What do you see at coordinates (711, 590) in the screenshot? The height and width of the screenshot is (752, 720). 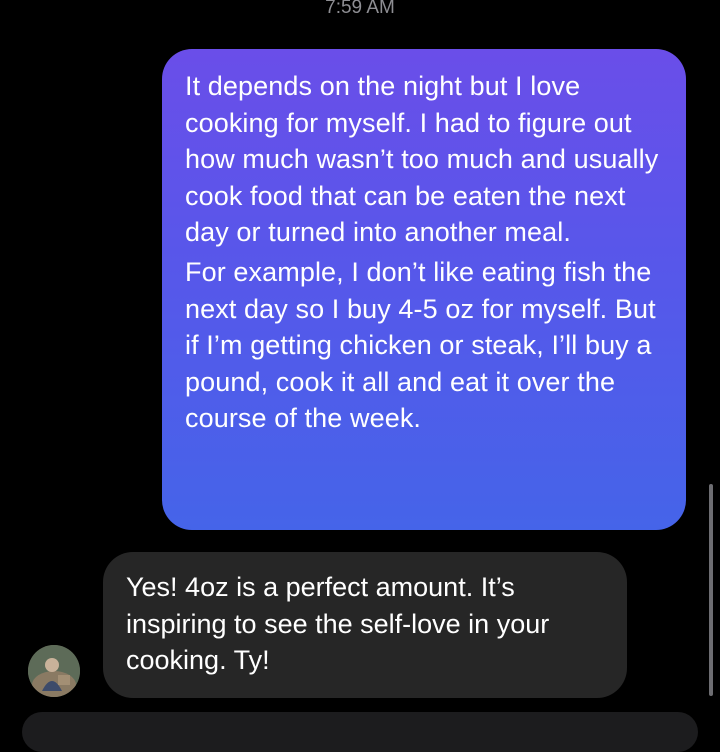 I see `scrollbar` at bounding box center [711, 590].